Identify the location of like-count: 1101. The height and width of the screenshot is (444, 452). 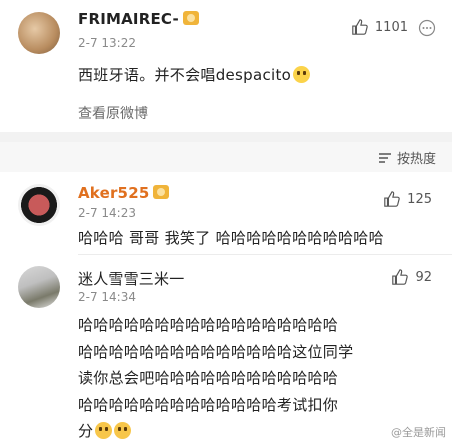
(391, 27).